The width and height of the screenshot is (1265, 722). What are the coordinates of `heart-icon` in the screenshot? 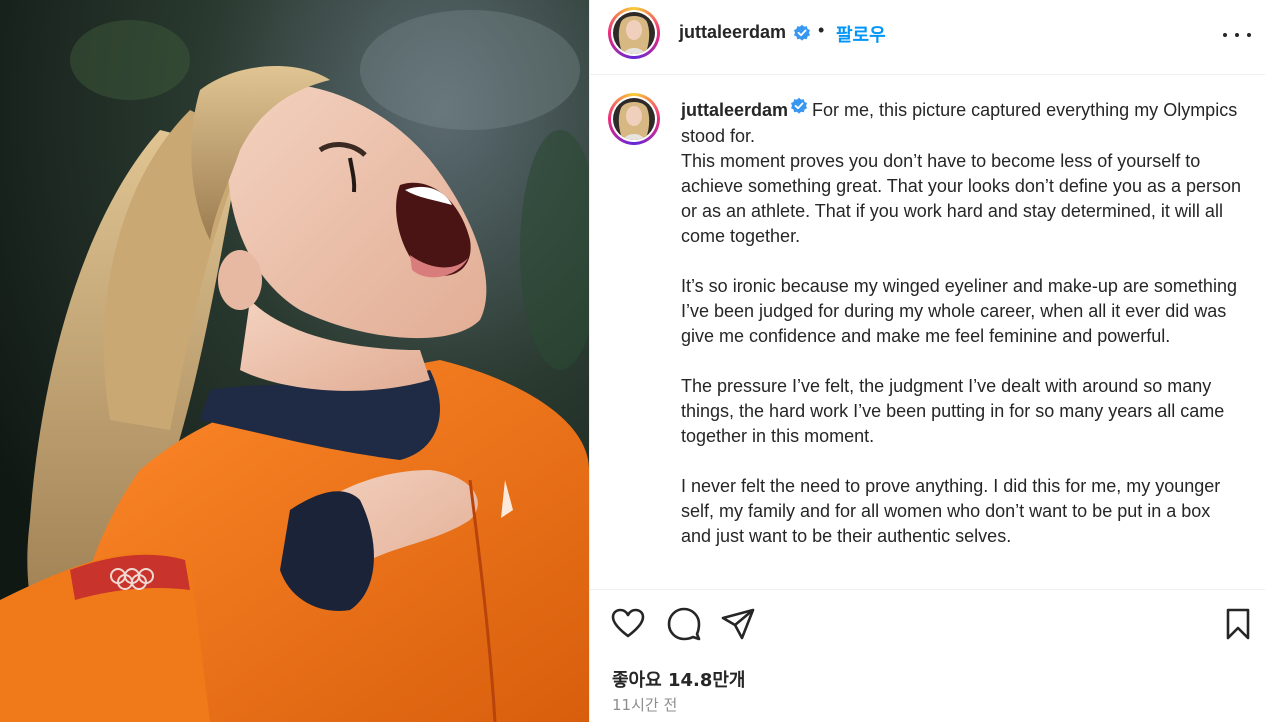 It's located at (628, 624).